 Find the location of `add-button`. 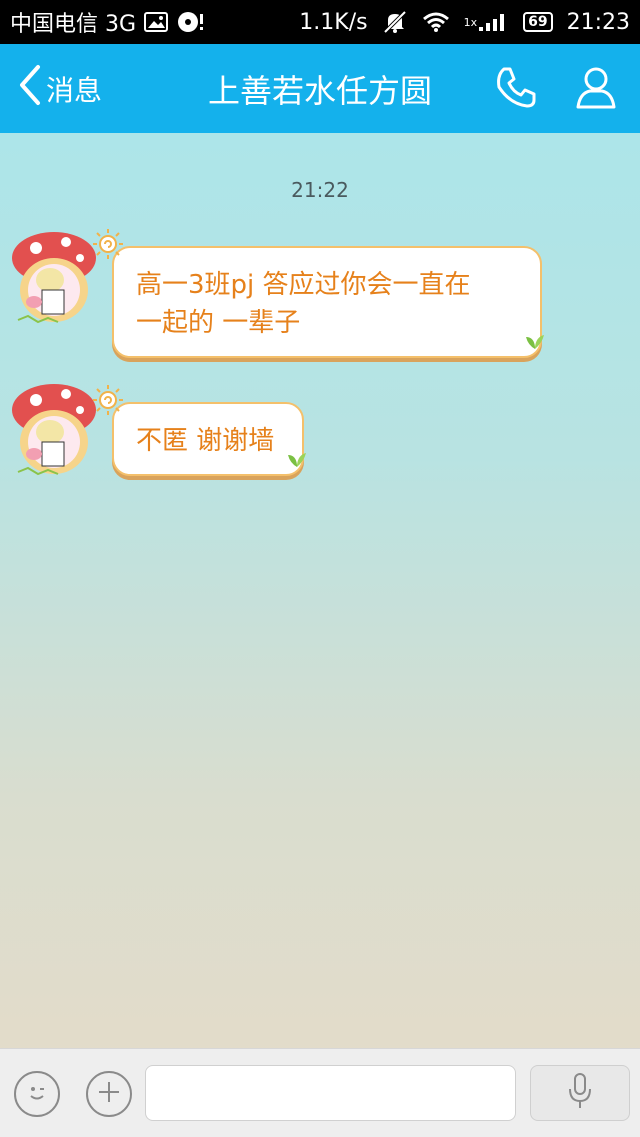

add-button is located at coordinates (109, 1094).